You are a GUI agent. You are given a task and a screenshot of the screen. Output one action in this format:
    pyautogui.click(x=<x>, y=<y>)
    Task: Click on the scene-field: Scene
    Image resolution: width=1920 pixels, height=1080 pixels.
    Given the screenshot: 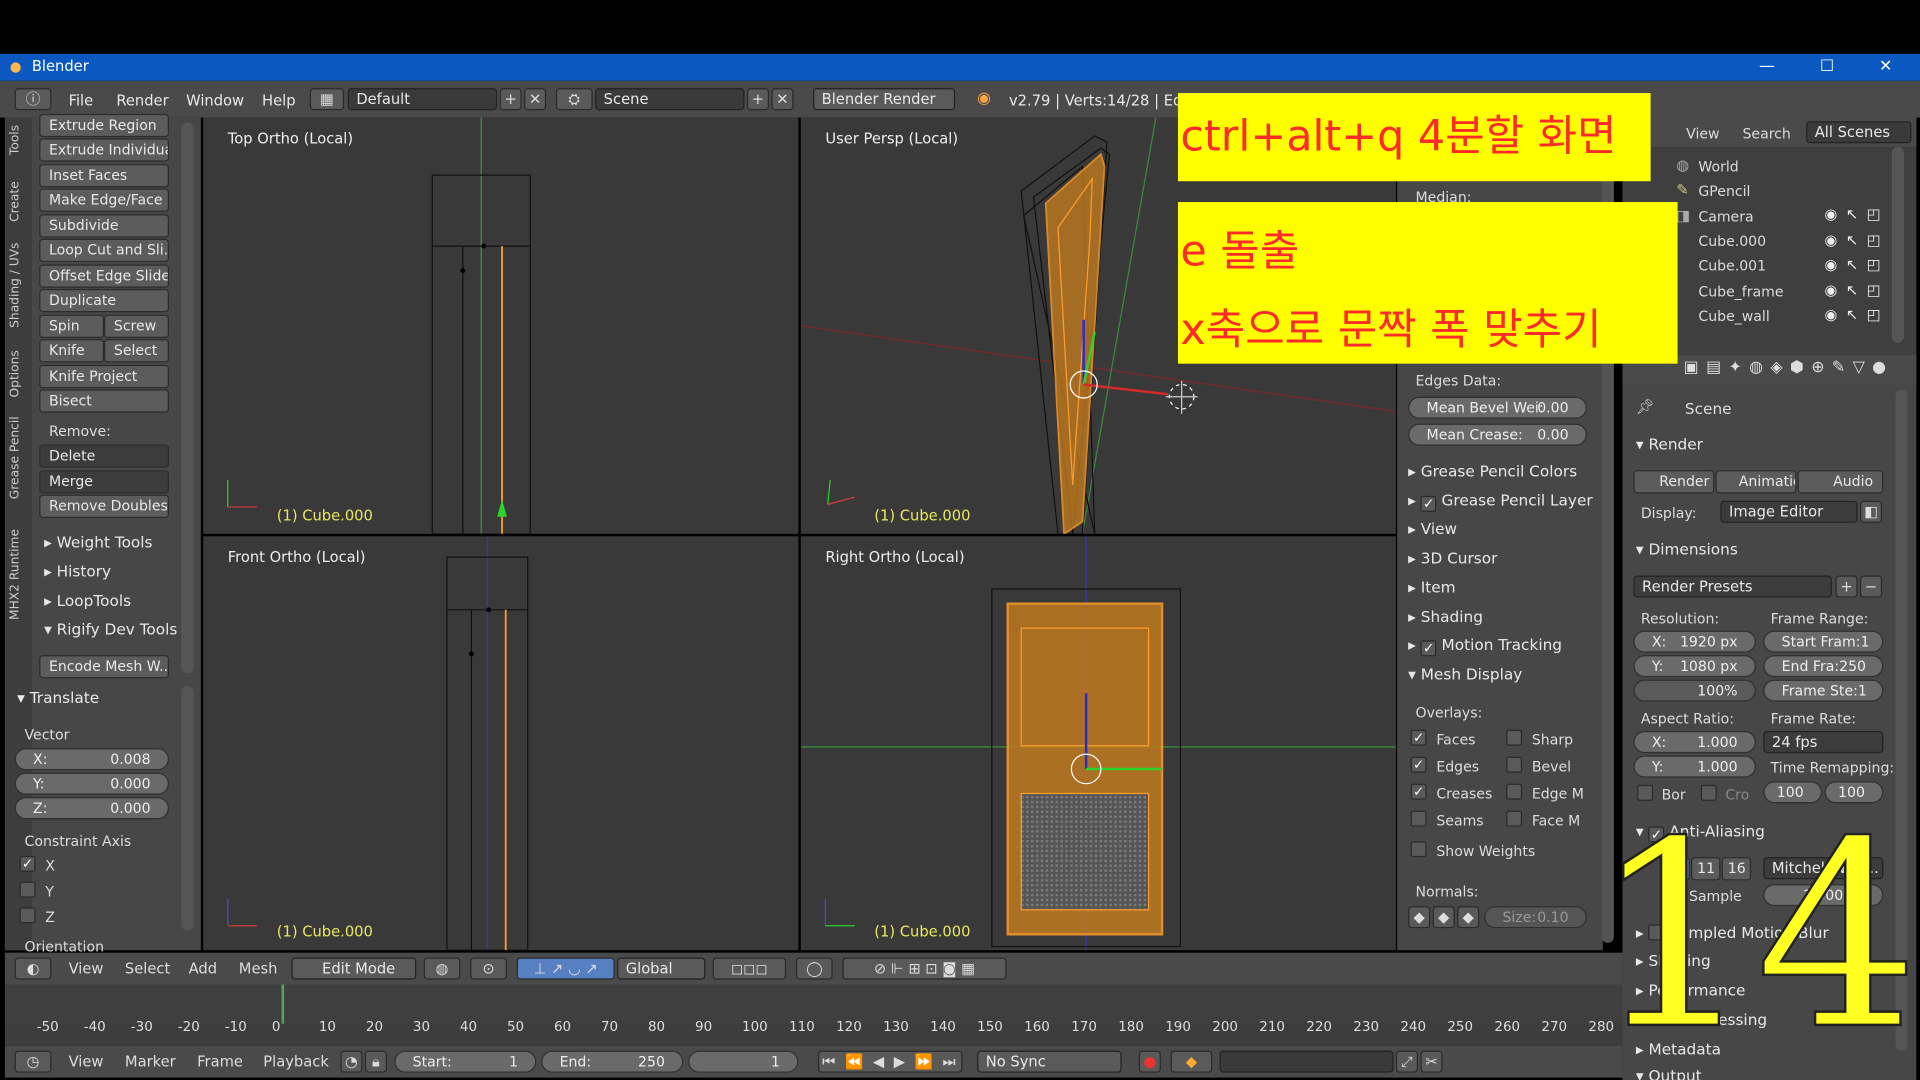 What is the action you would take?
    pyautogui.click(x=670, y=99)
    